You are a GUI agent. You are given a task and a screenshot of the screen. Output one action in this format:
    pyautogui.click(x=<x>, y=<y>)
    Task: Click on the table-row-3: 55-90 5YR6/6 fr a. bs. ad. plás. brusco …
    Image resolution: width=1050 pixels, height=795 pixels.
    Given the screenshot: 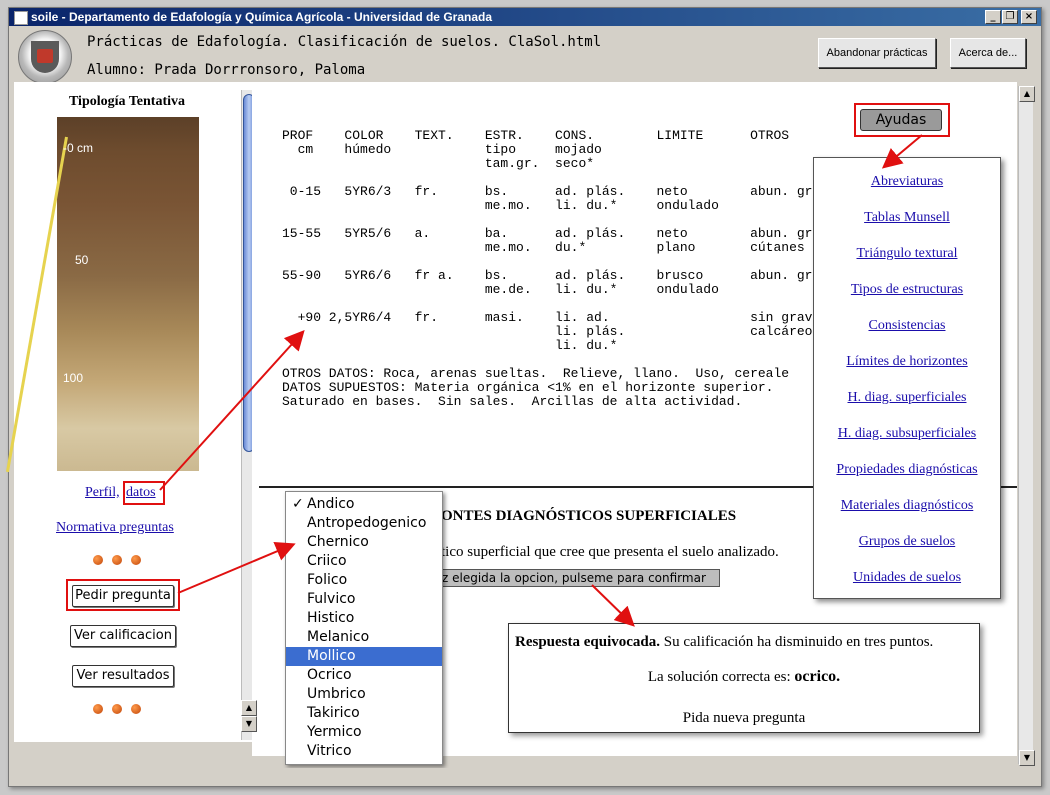 What is the action you would take?
    pyautogui.click(x=551, y=282)
    